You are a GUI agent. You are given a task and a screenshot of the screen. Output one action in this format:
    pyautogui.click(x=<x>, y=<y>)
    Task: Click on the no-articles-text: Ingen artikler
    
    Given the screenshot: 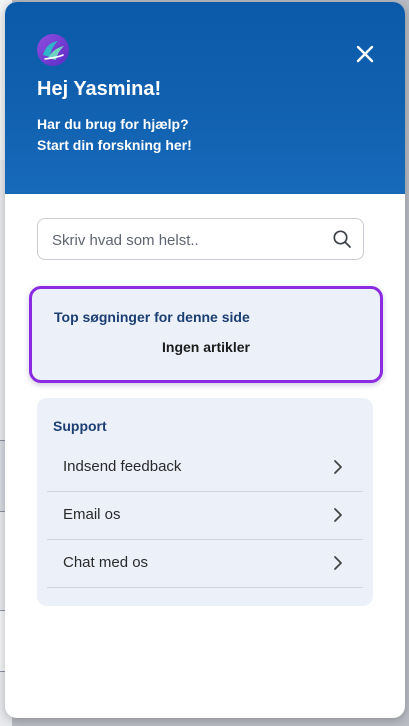 What is the action you would take?
    pyautogui.click(x=206, y=347)
    